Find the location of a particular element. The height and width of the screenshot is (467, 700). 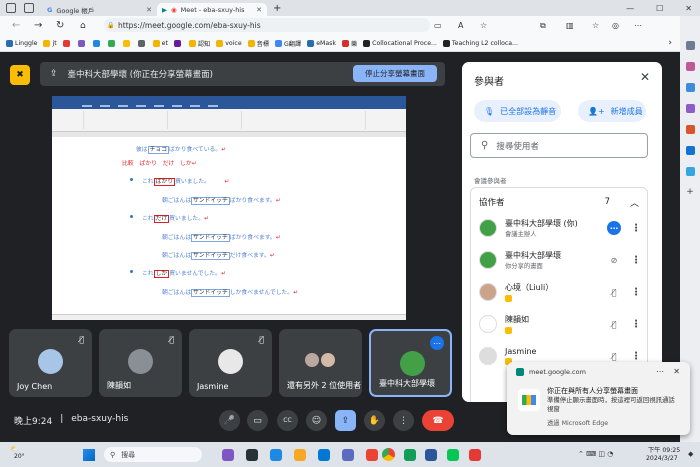

favorite-icon: ☆ is located at coordinates (483, 25).